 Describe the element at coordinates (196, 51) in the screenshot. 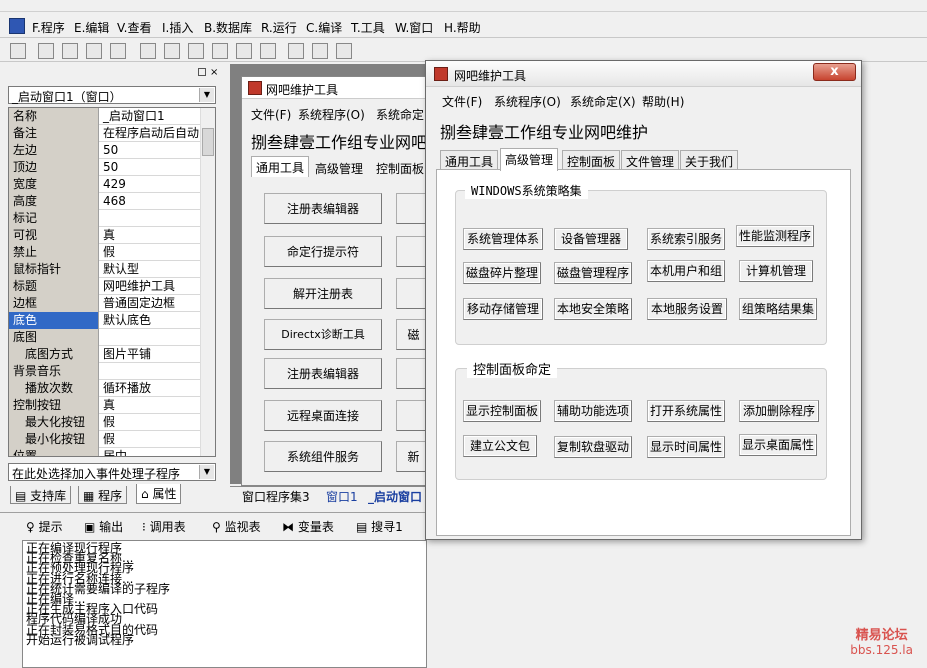

I see `same-width-icon` at that location.